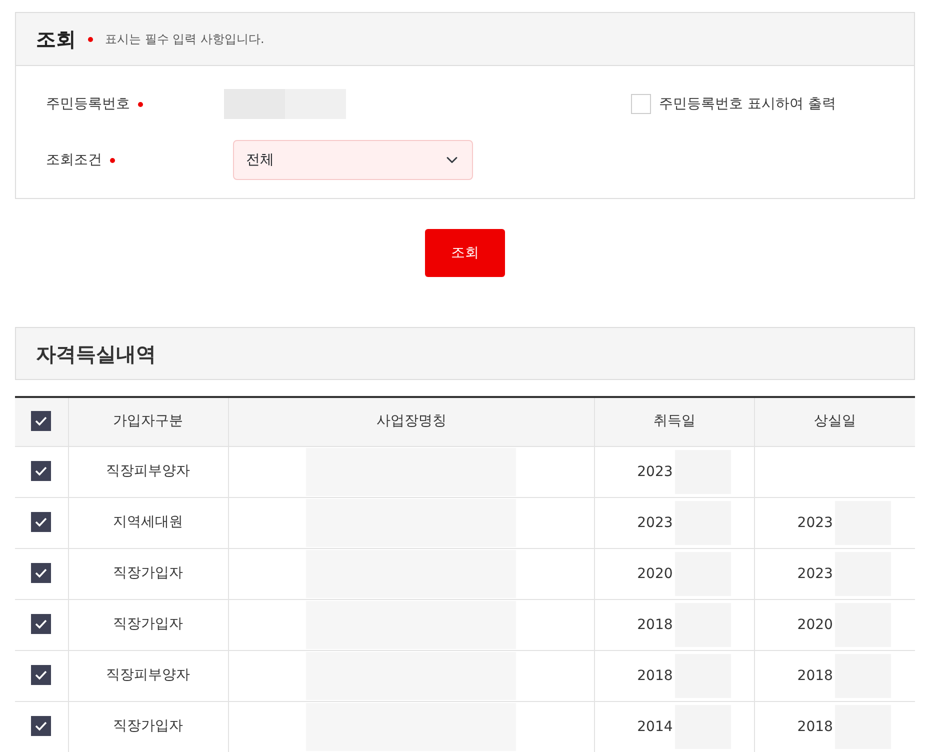 The width and height of the screenshot is (931, 752). I want to click on section-title: 자격득실내역, so click(465, 353).